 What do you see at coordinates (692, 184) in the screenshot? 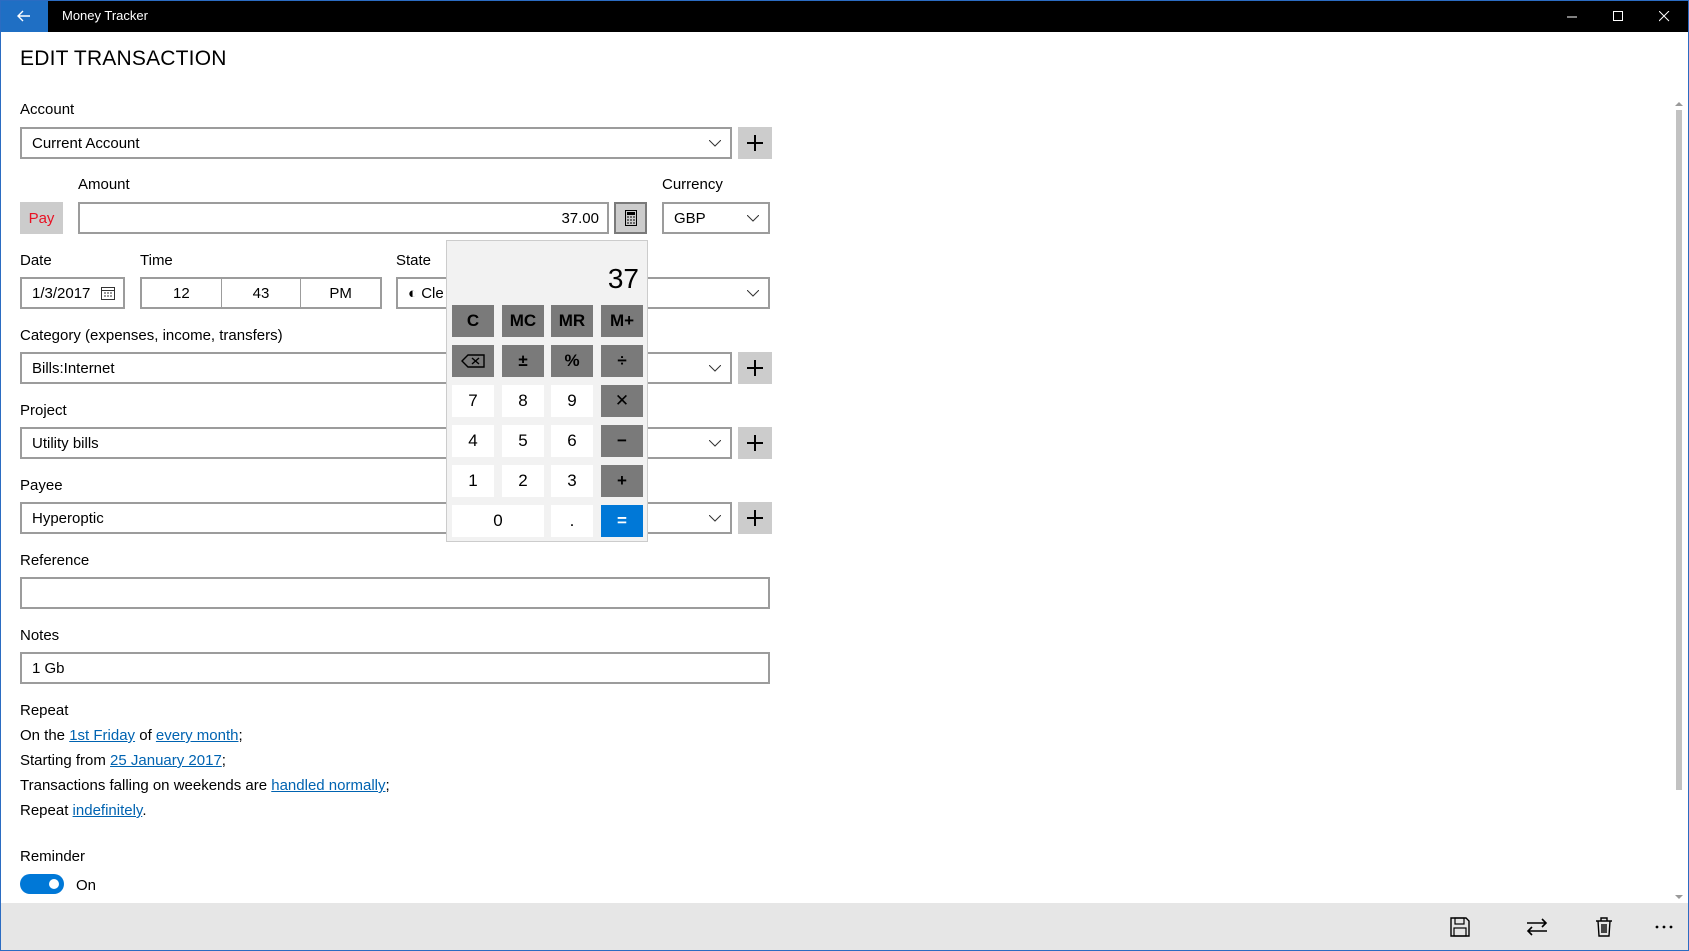
I see `currency-label: Currency` at bounding box center [692, 184].